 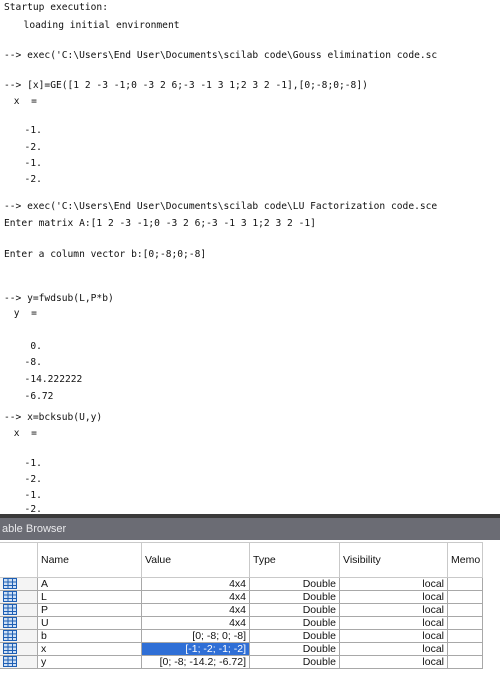 What do you see at coordinates (105, 254) in the screenshot?
I see `console-line: Enter a column vector b:[0;-8;0;-8]` at bounding box center [105, 254].